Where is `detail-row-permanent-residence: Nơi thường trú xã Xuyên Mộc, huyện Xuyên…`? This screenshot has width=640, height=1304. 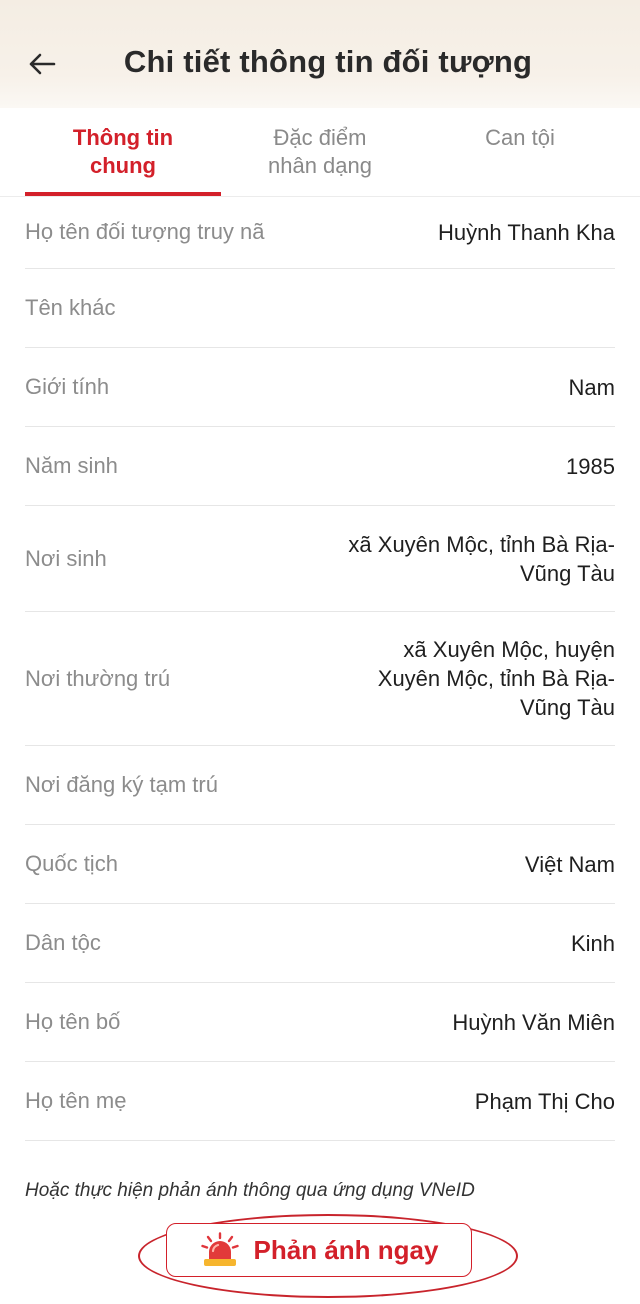
detail-row-permanent-residence: Nơi thường trú xã Xuyên Mộc, huyện Xuyên… is located at coordinates (320, 679).